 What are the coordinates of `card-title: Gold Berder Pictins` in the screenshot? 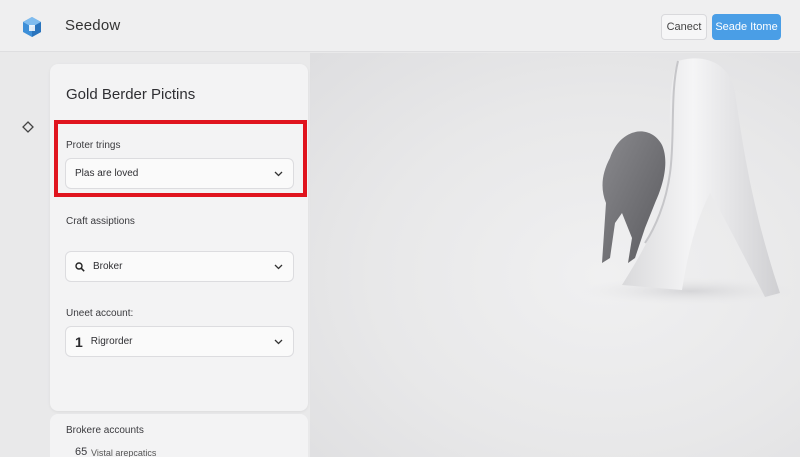 It's located at (131, 94).